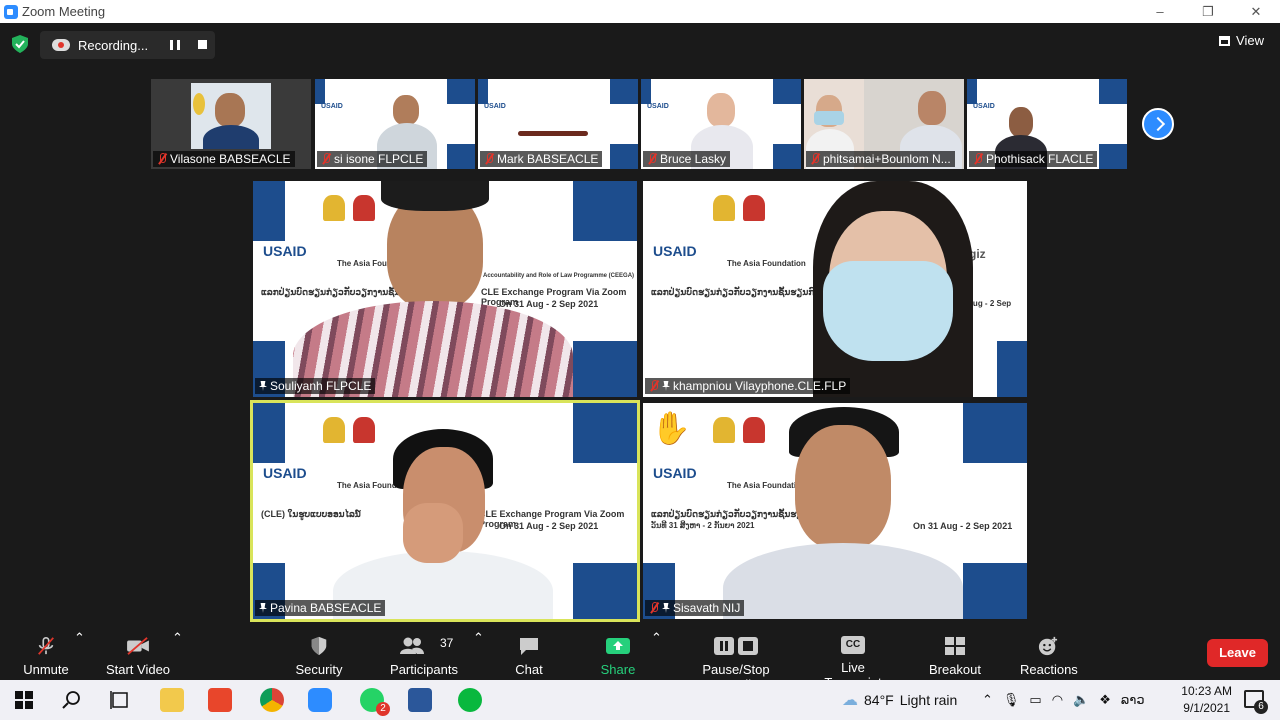 The height and width of the screenshot is (720, 1280). What do you see at coordinates (1081, 700) in the screenshot?
I see `volume-icon: 🔈` at bounding box center [1081, 700].